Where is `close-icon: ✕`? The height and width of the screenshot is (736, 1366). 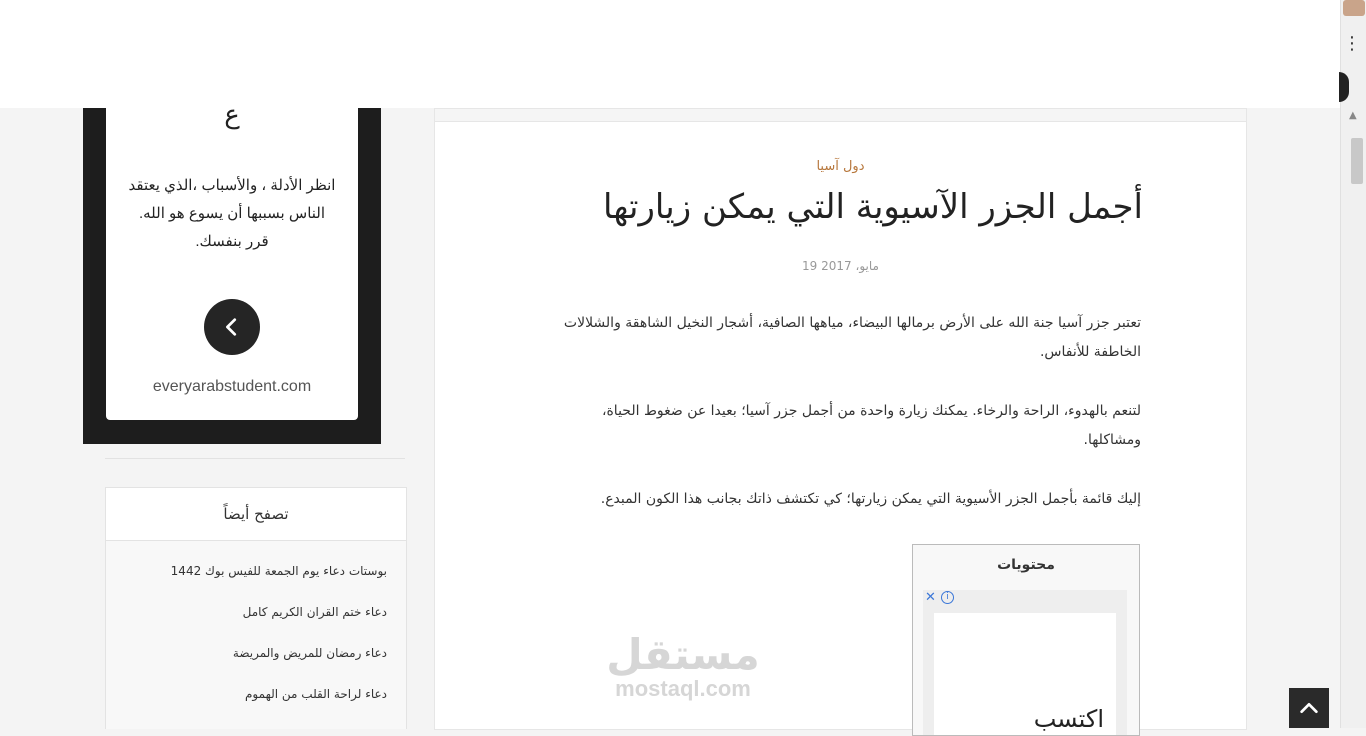
close-icon: ✕ is located at coordinates (930, 597).